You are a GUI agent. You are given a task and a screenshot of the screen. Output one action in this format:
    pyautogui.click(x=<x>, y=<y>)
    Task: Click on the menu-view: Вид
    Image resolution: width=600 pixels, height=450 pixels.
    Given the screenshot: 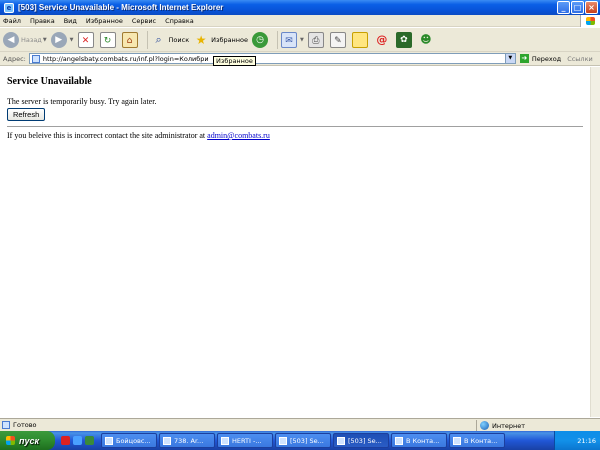 What is the action you would take?
    pyautogui.click(x=70, y=21)
    